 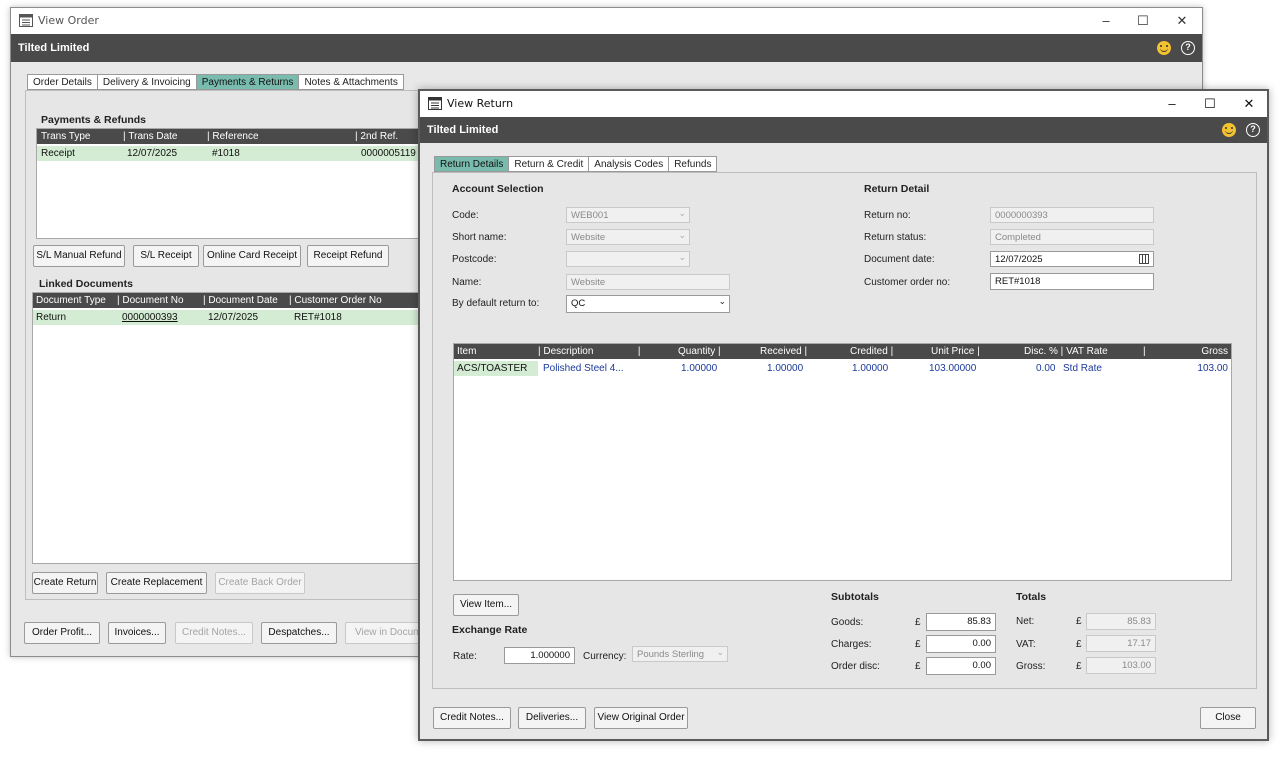 I want to click on customer-order-field: RET#1018, so click(x=1072, y=281).